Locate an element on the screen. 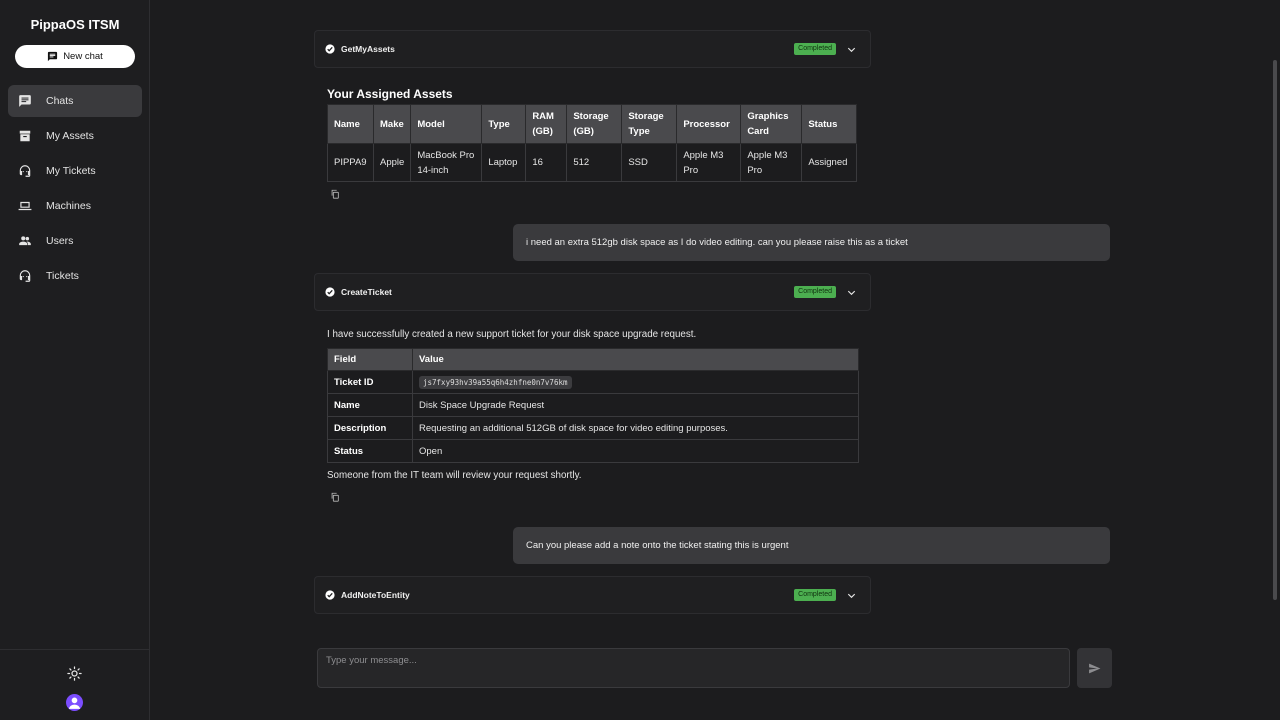 This screenshot has height=720, width=1280. tool-call-name: AddNoteToEntity is located at coordinates (375, 595).